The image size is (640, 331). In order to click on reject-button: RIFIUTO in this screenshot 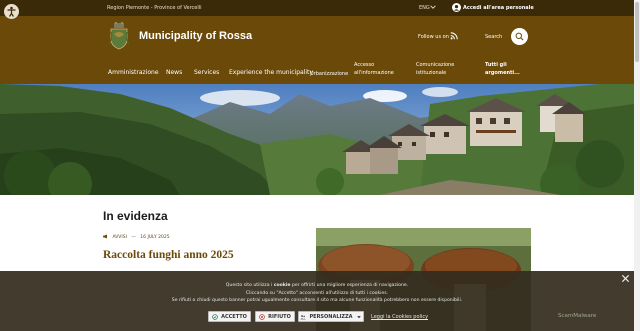, I will do `click(275, 316)`.